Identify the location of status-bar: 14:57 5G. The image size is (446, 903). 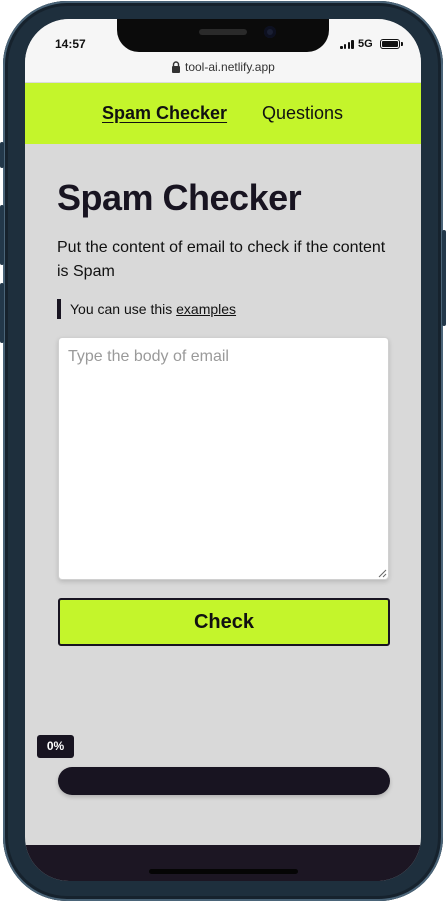
(223, 36).